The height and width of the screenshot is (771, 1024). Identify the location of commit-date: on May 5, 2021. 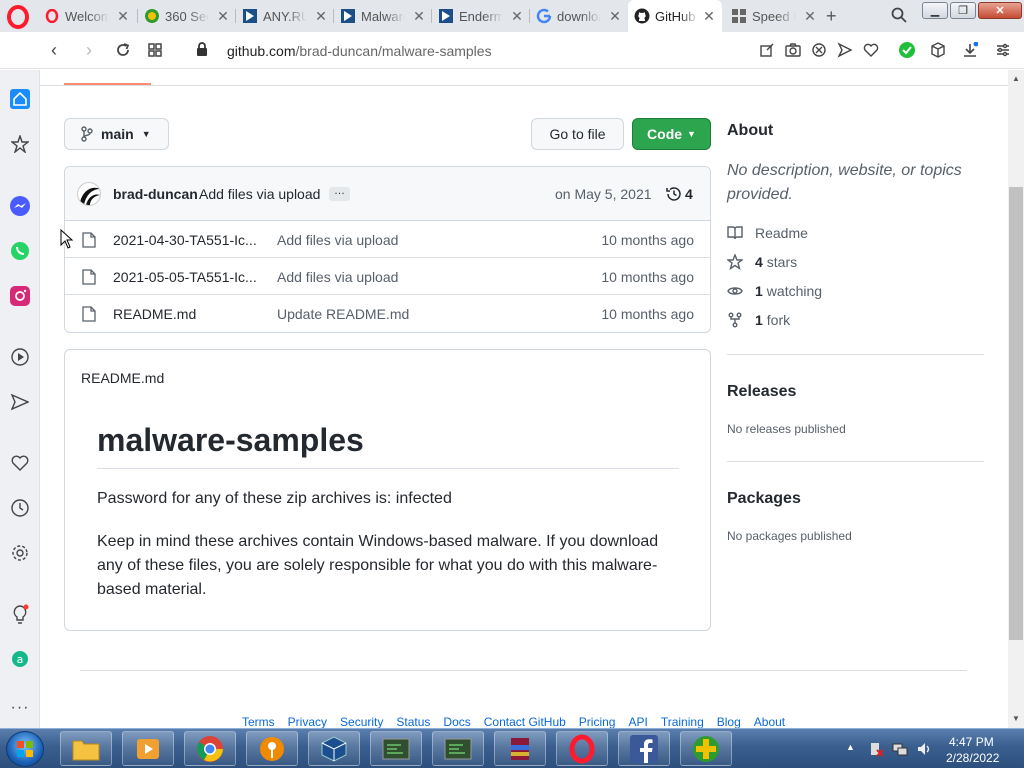
(603, 194).